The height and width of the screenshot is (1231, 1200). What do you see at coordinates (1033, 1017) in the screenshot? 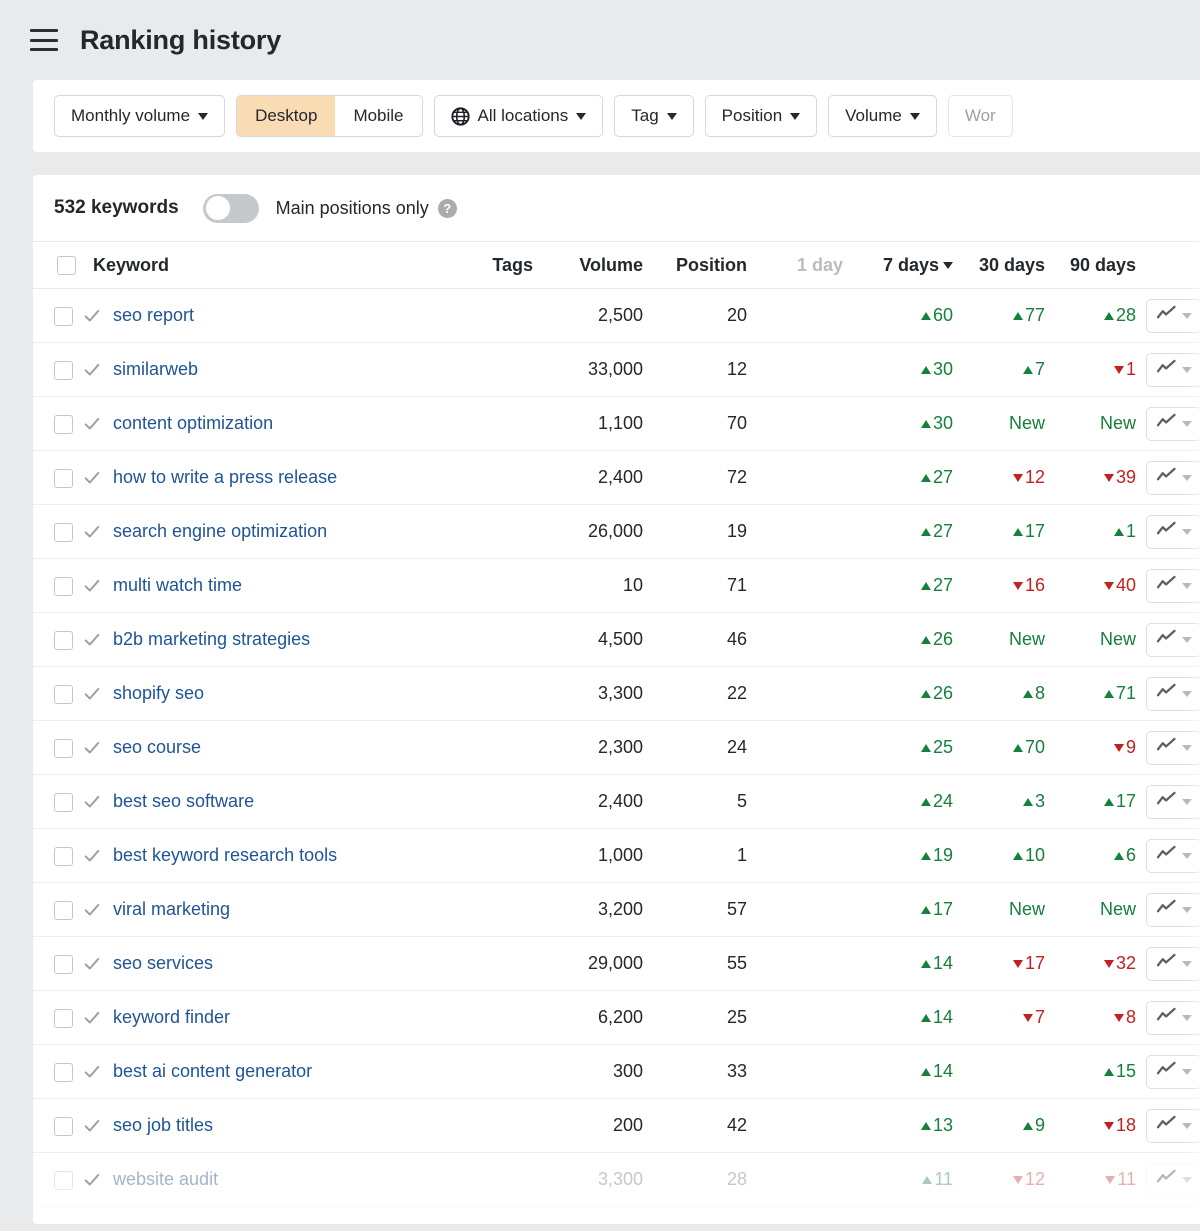
I see `delta-30-days: 7` at bounding box center [1033, 1017].